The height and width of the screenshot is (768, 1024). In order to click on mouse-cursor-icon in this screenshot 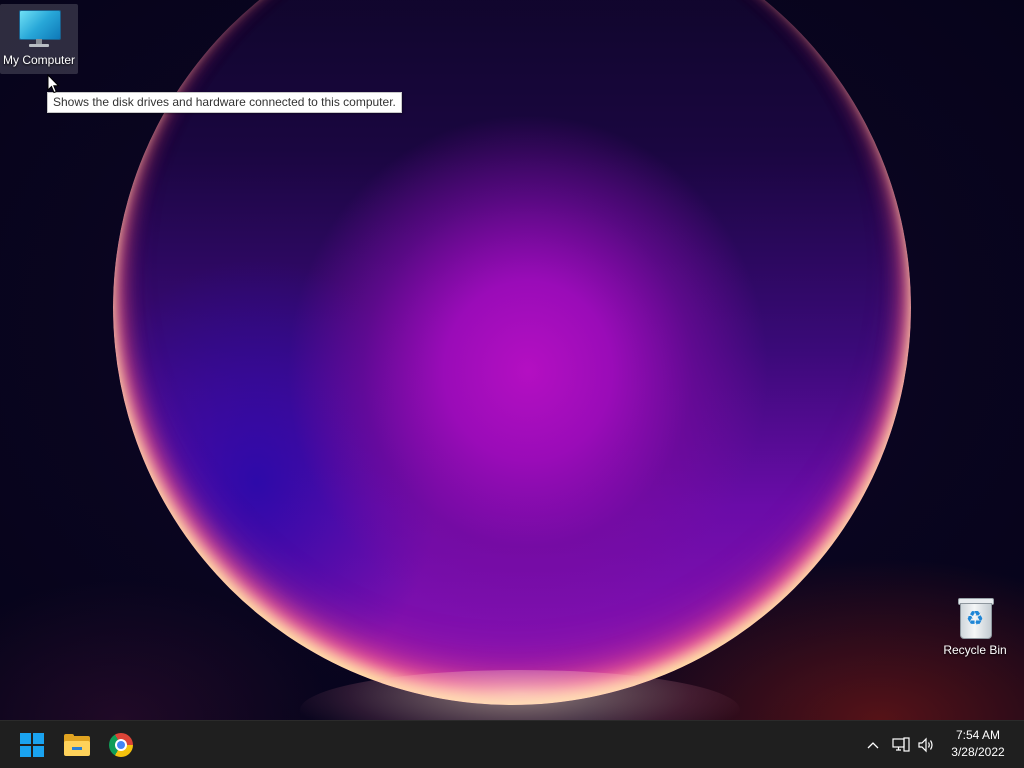, I will do `click(53, 84)`.